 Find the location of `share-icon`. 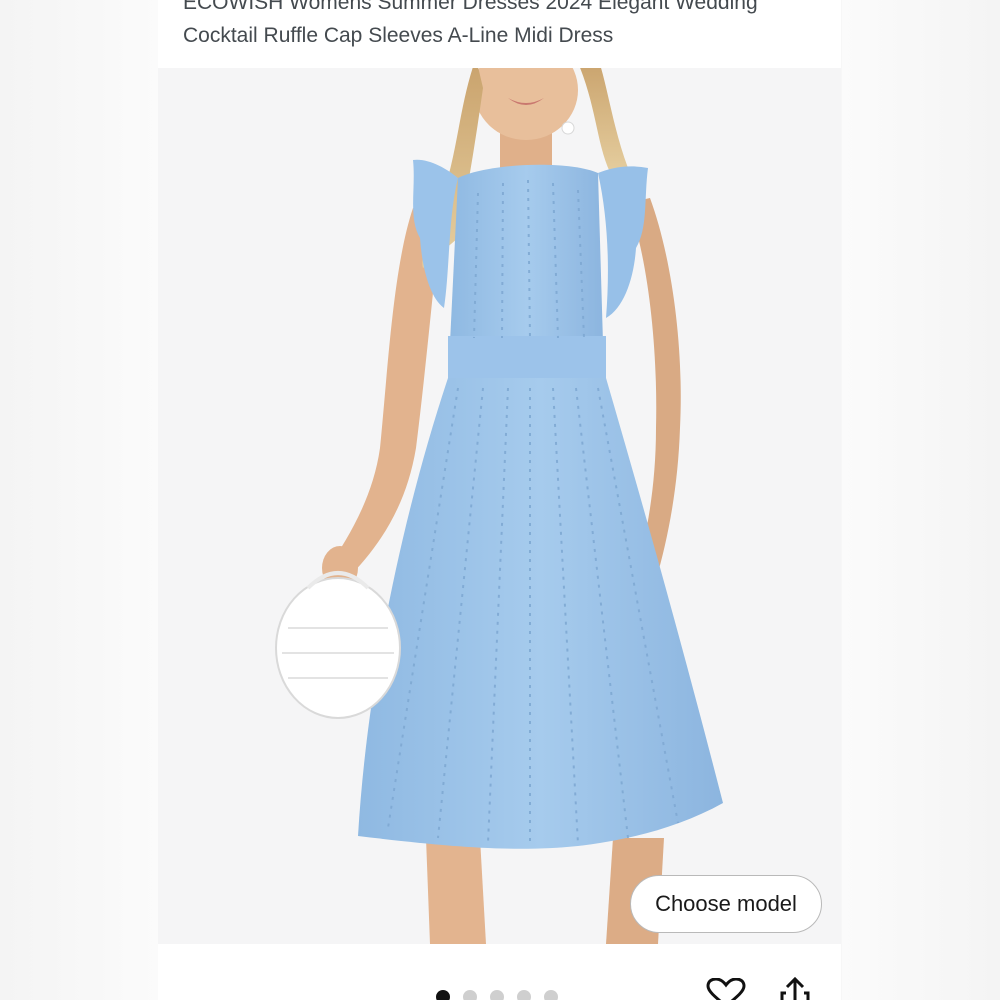

share-icon is located at coordinates (795, 988).